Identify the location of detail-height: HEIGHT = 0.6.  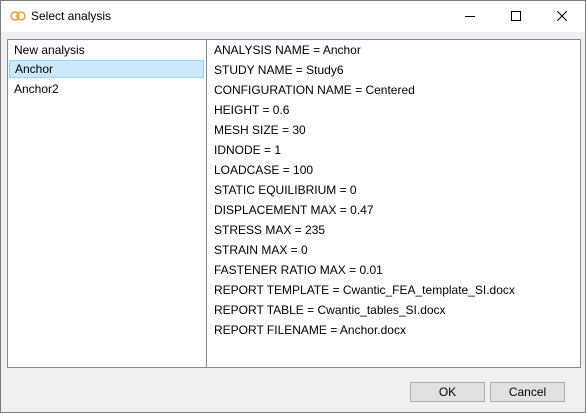
(252, 110).